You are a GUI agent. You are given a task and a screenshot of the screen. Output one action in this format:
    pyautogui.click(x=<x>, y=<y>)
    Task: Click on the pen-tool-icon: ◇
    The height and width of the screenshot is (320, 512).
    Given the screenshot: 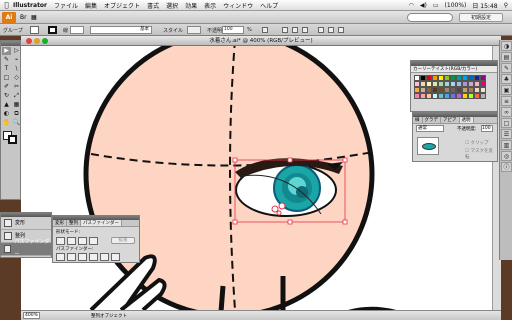 What is the action you would take?
    pyautogui.click(x=16, y=78)
    